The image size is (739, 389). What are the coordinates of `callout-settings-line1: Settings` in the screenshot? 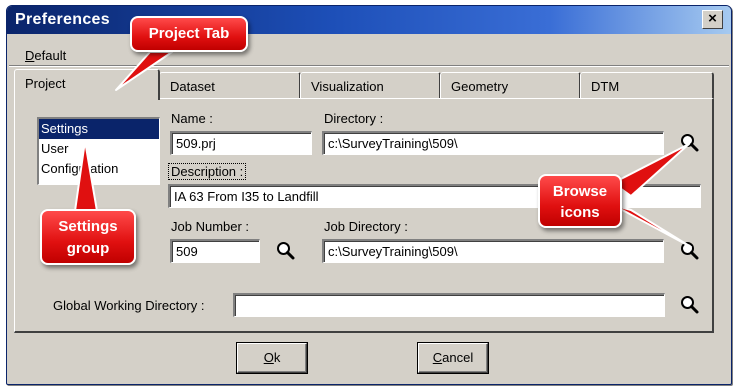 It's located at (88, 226).